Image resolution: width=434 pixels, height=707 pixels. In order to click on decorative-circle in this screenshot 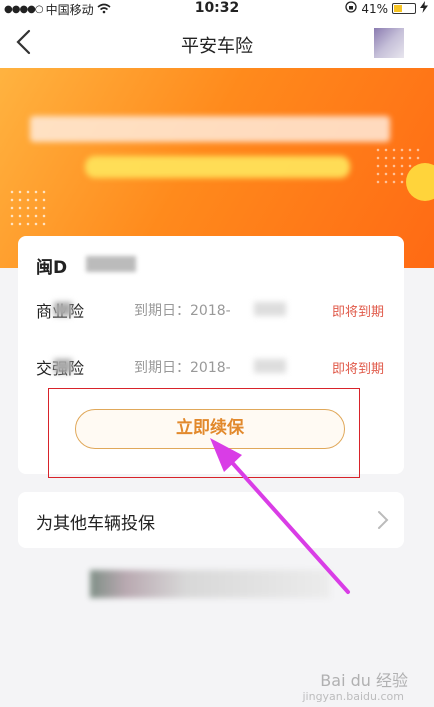, I will do `click(420, 182)`.